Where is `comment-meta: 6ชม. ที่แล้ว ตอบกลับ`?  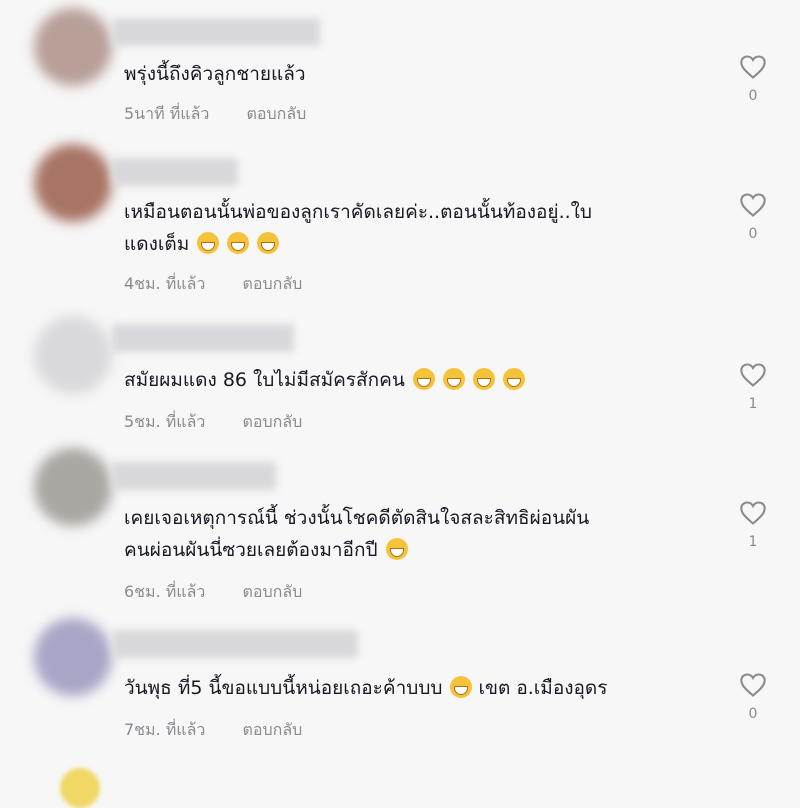
comment-meta: 6ชม. ที่แล้ว ตอบกลับ is located at coordinates (229, 592).